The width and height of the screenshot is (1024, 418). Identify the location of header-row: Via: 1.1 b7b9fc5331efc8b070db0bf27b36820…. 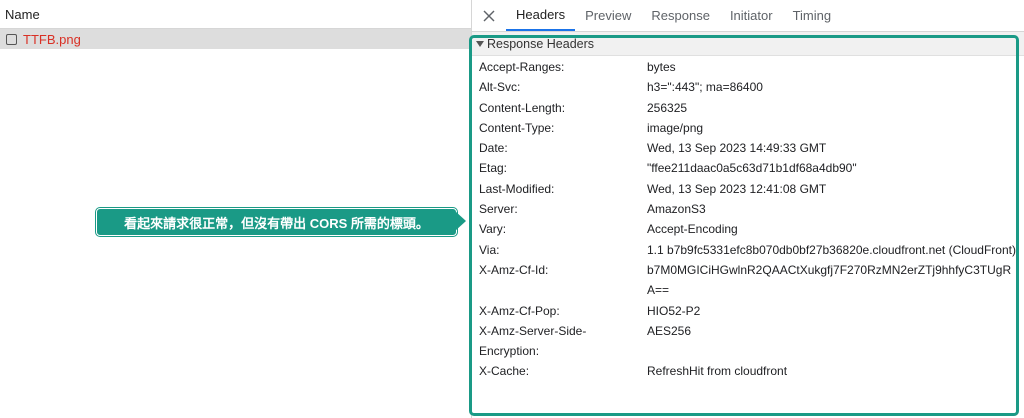
(748, 250).